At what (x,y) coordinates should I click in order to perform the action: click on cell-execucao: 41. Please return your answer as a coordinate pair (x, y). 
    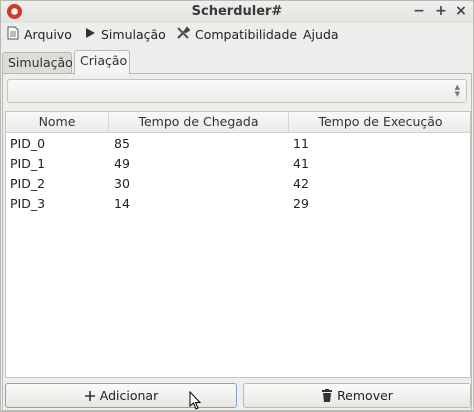
    Looking at the image, I should click on (301, 163).